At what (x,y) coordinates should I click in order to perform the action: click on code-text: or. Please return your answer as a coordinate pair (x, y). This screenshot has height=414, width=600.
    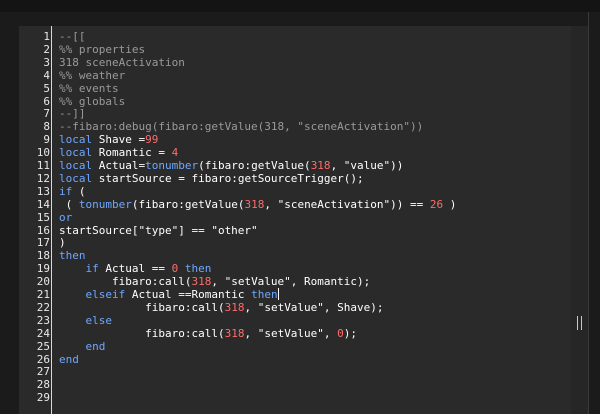
    Looking at the image, I should click on (65, 217).